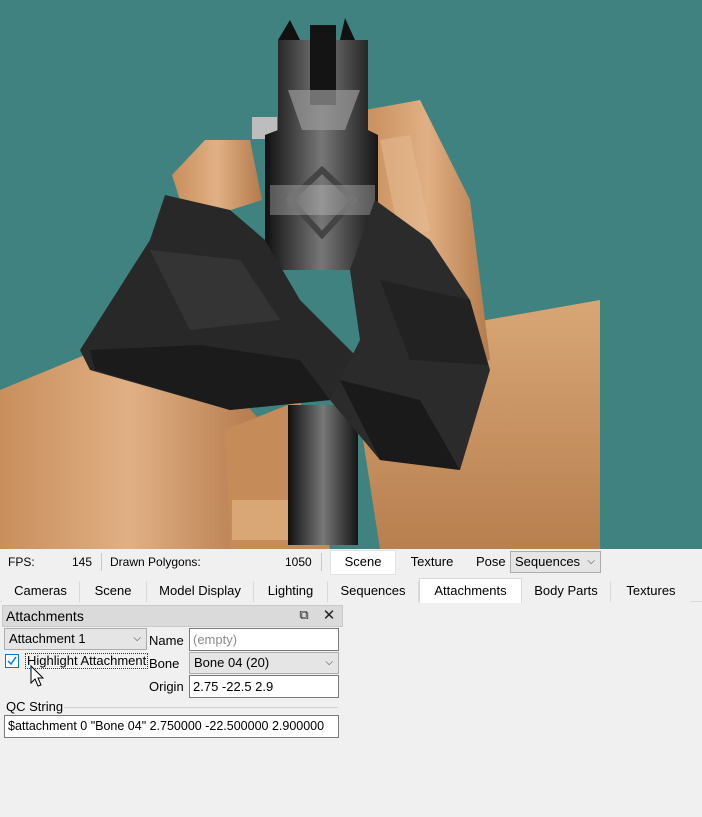  I want to click on view-tab-scene: Scene, so click(363, 562).